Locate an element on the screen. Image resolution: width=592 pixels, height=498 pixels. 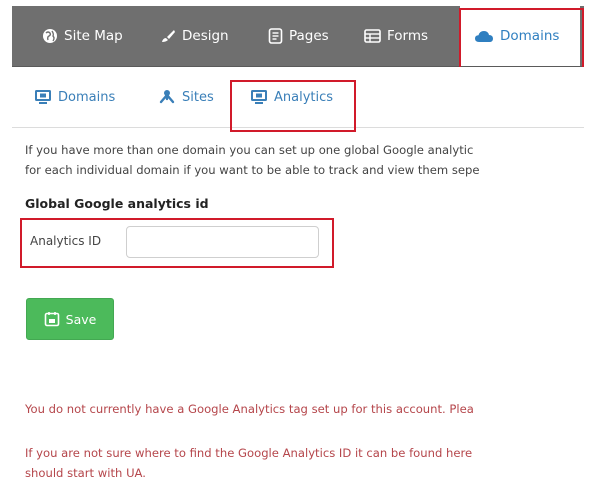
nav-pages: Pages is located at coordinates (298, 36).